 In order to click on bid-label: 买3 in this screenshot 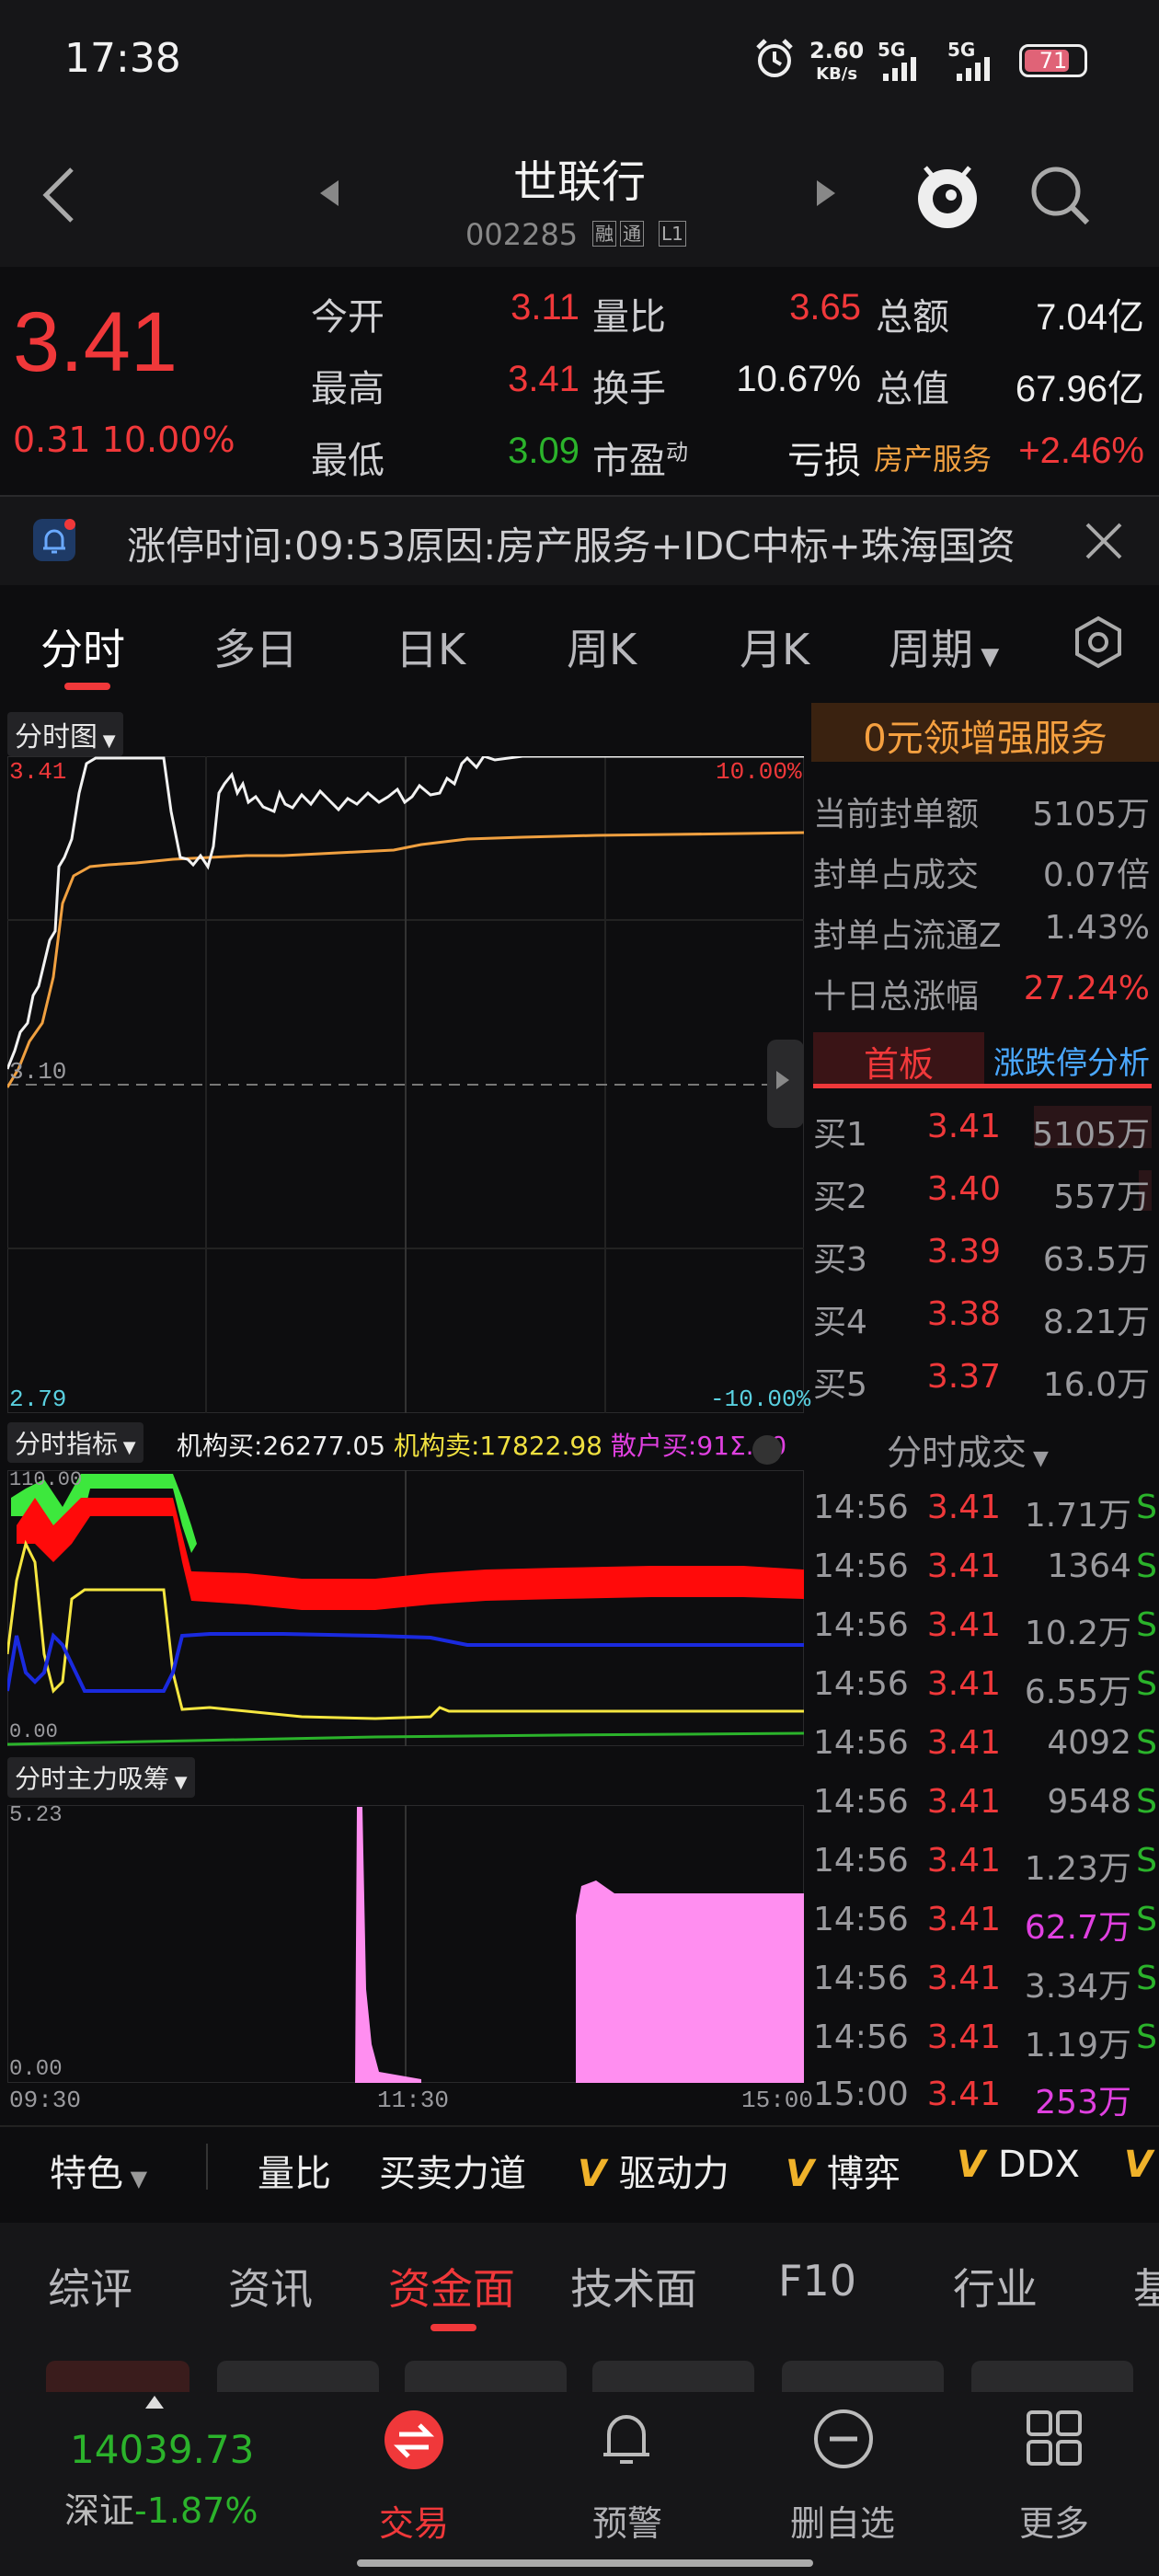, I will do `click(840, 1260)`.